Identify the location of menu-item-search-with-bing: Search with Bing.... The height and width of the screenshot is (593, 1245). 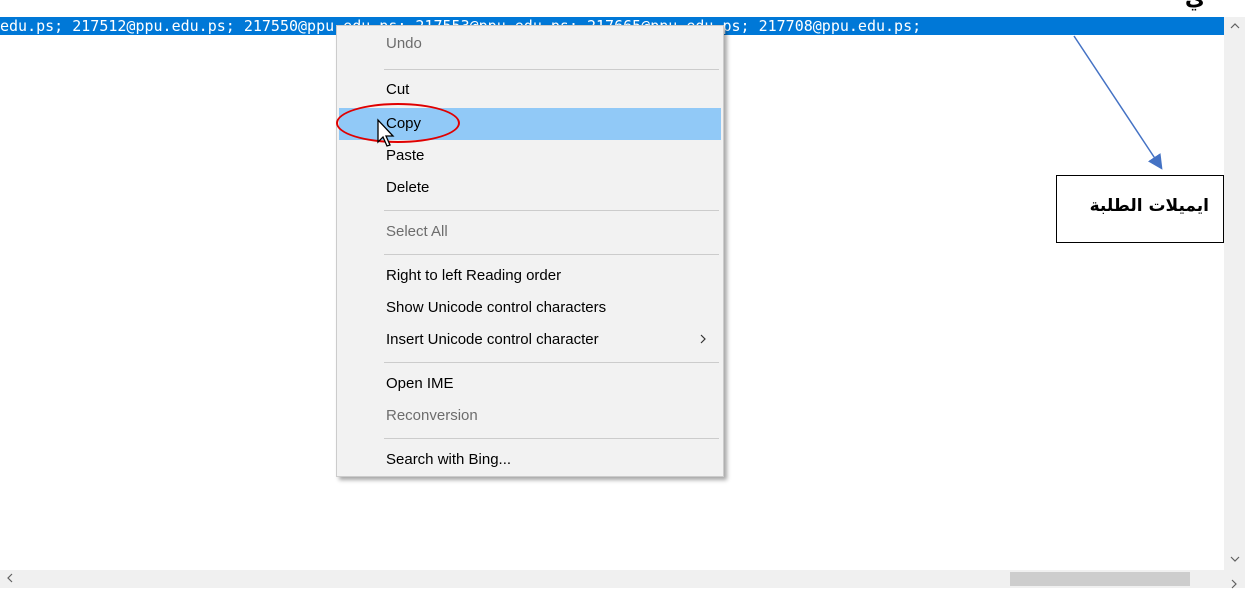
(530, 460).